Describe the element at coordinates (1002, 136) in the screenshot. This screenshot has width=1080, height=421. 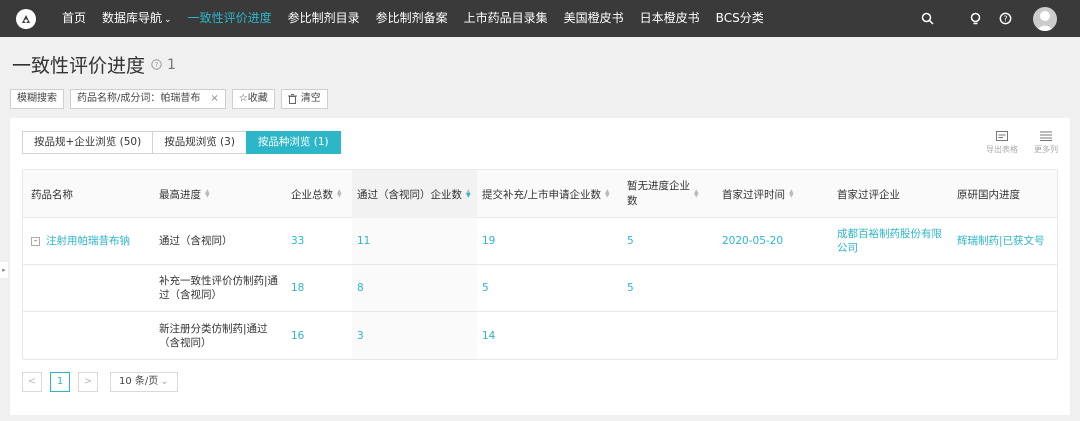
I see `export-icon` at that location.